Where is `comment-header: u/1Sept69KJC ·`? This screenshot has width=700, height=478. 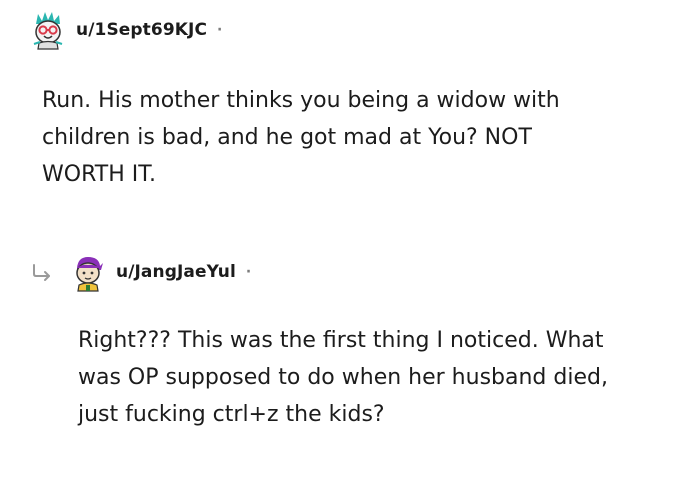 comment-header: u/1Sept69KJC · is located at coordinates (353, 30).